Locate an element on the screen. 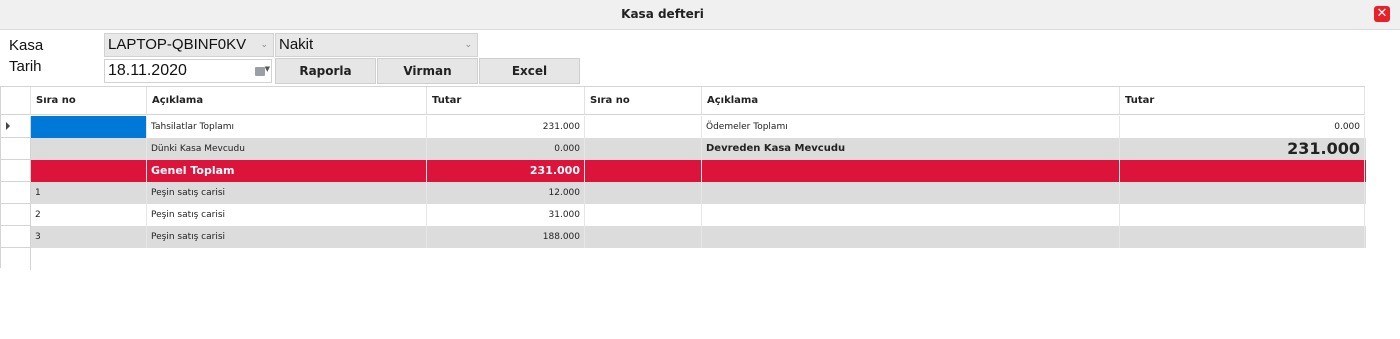  sira-cell: 2 is located at coordinates (89, 215).